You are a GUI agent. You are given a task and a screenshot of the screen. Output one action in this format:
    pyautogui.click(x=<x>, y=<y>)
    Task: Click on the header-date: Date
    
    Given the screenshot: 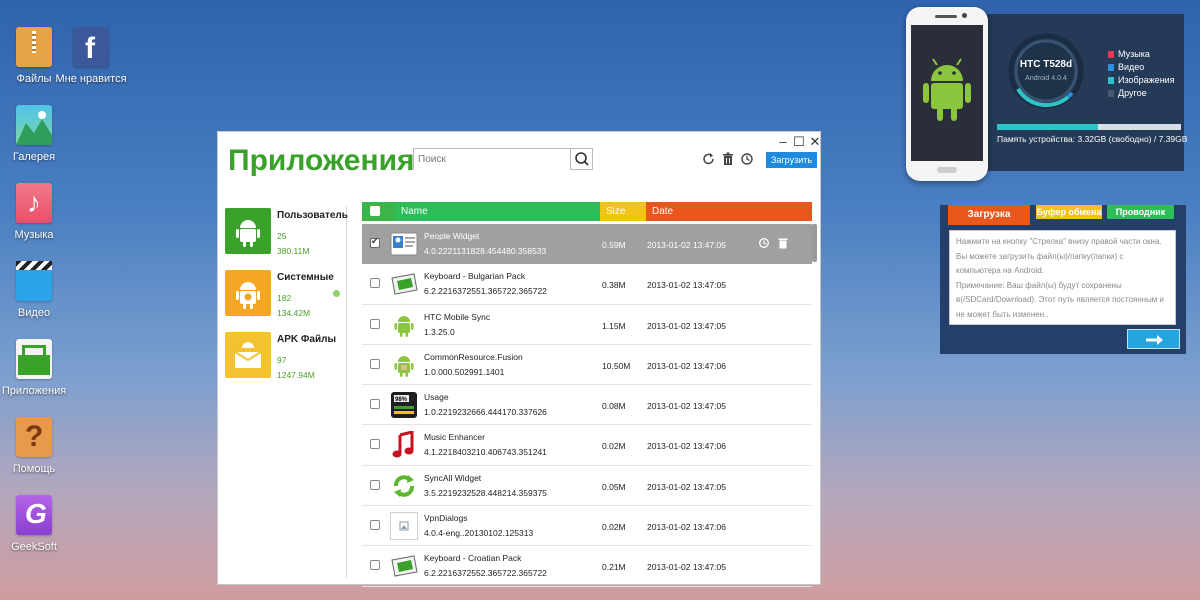 What is the action you would take?
    pyautogui.click(x=729, y=211)
    